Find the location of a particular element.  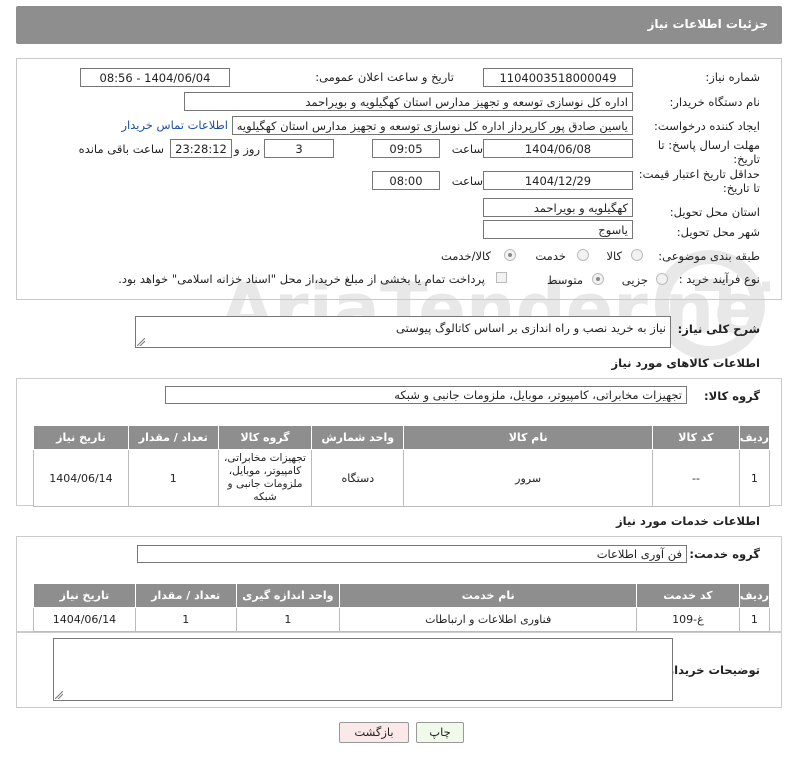

announce-date-field: 1404/06/04 - 08:56 is located at coordinates (155, 77).